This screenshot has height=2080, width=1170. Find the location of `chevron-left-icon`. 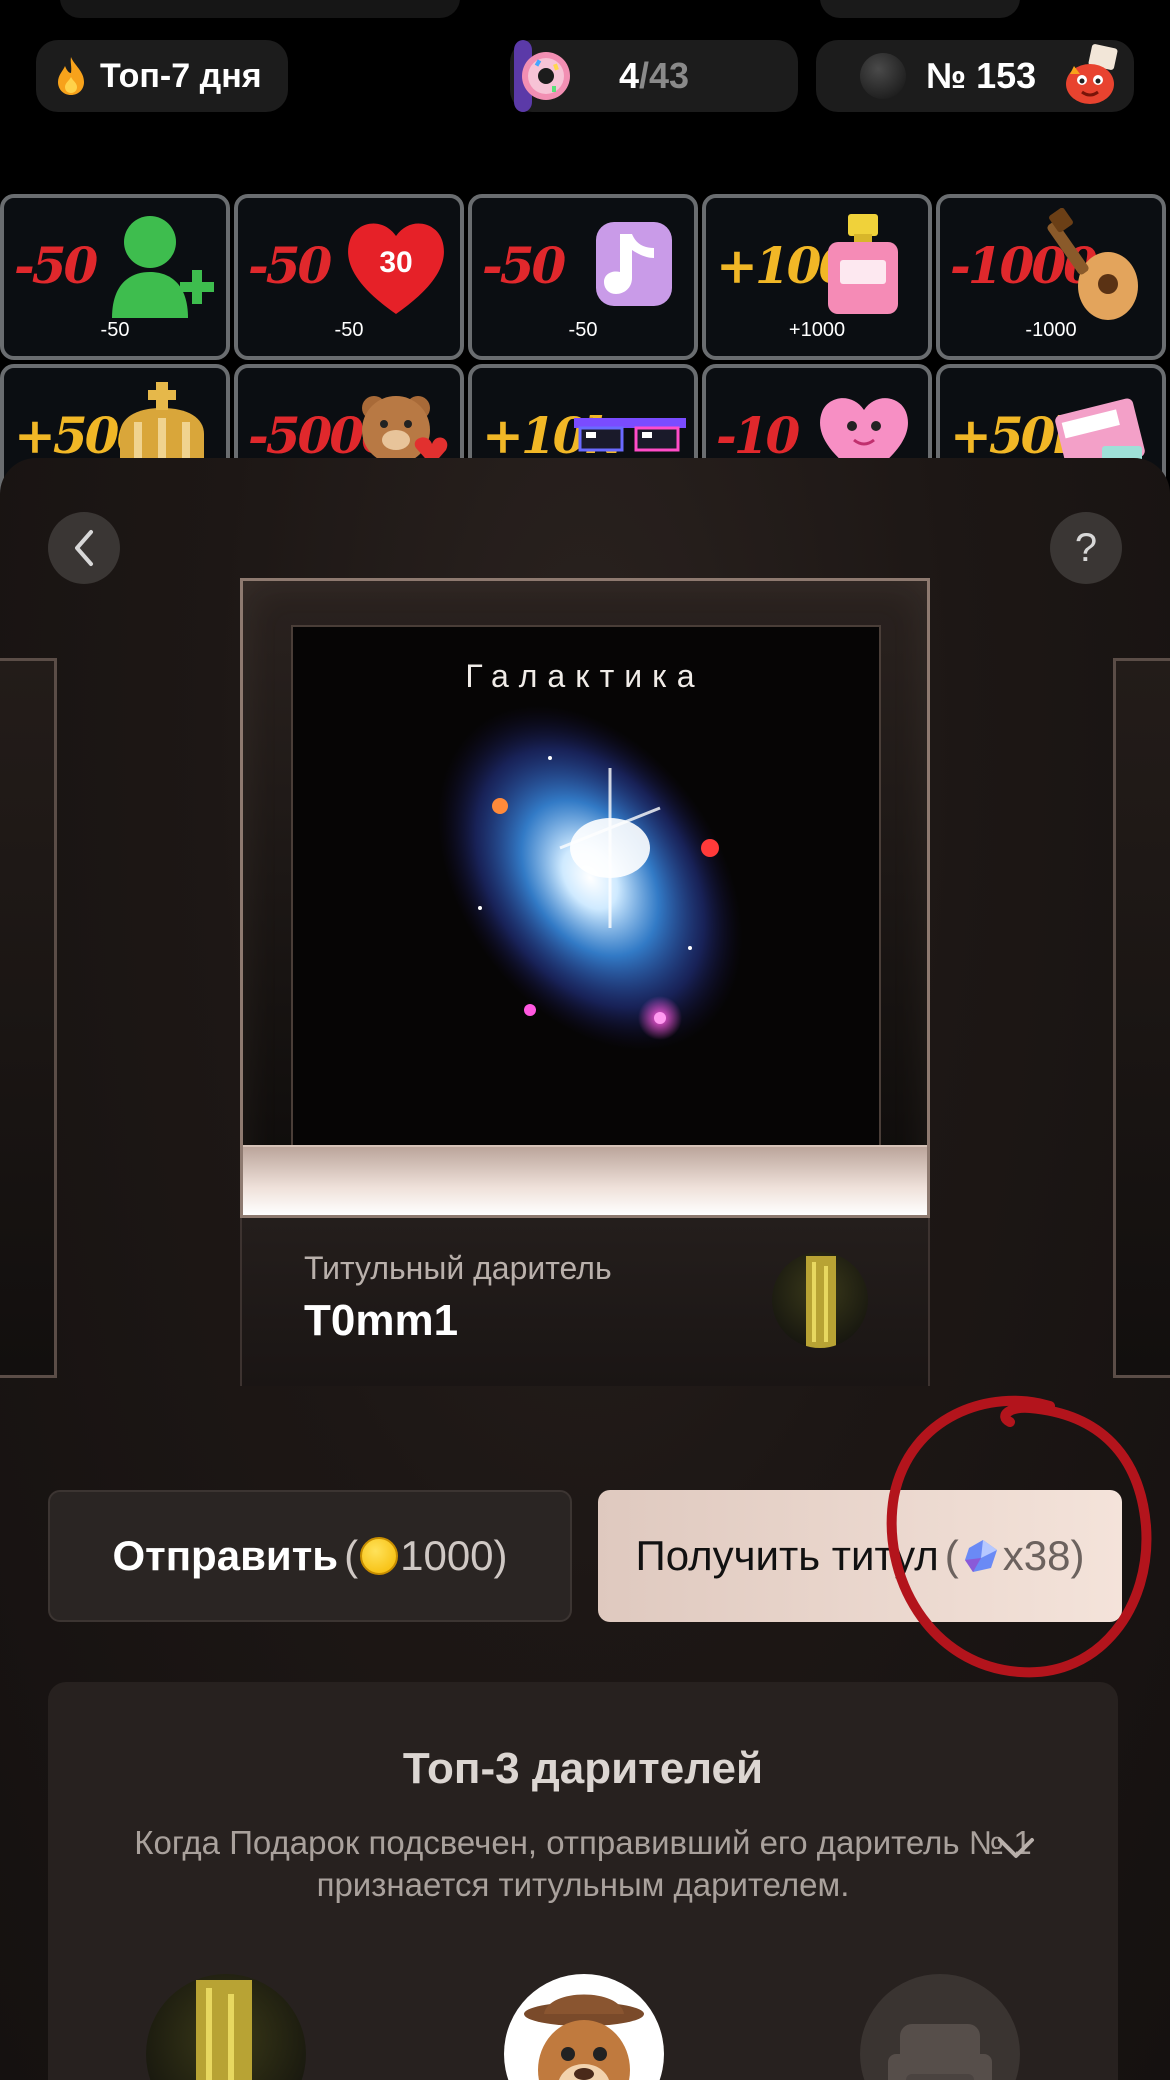

chevron-left-icon is located at coordinates (84, 548).